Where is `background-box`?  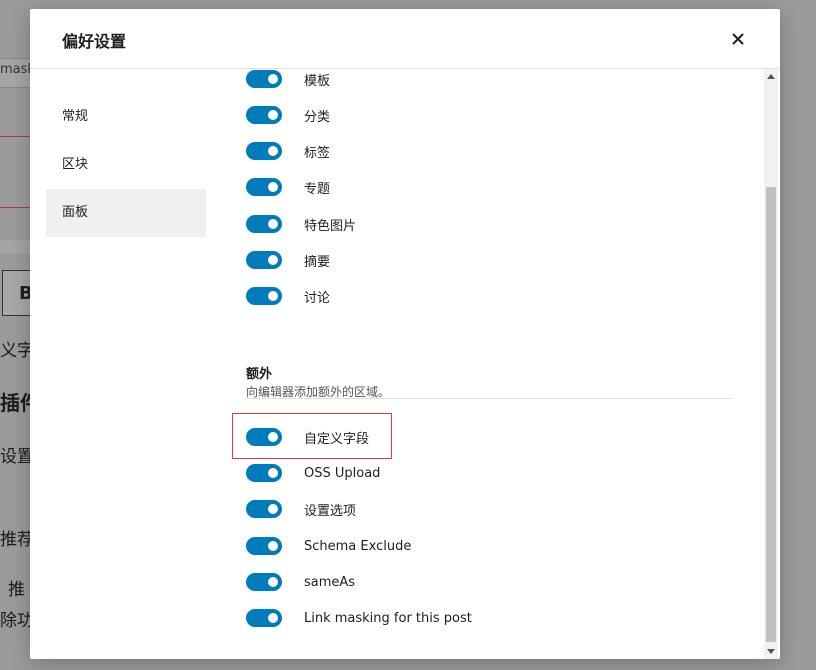 background-box is located at coordinates (15, 172).